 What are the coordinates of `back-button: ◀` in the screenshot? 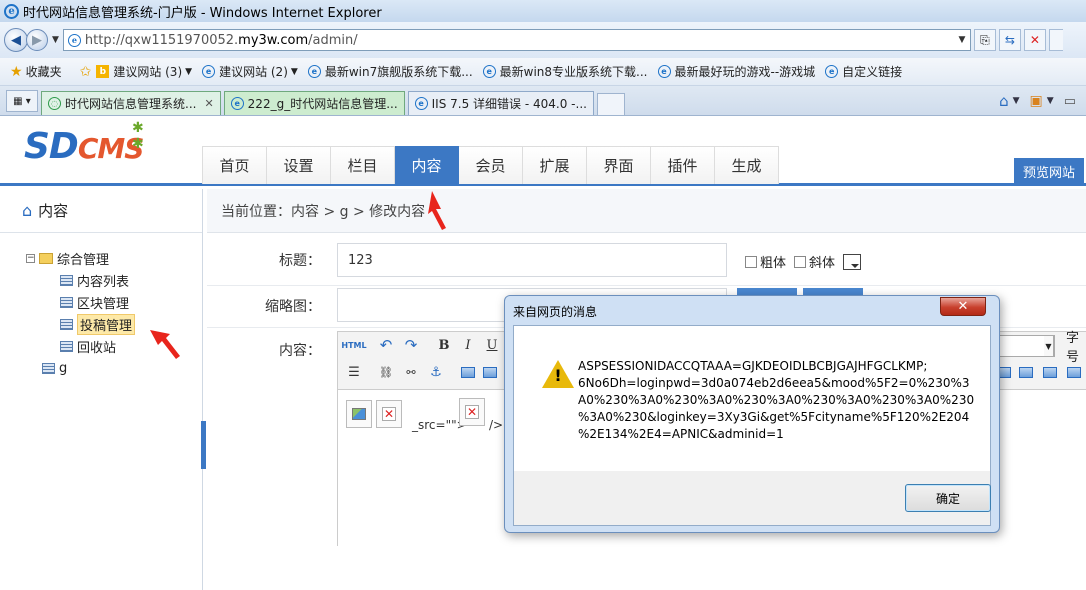 It's located at (16, 40).